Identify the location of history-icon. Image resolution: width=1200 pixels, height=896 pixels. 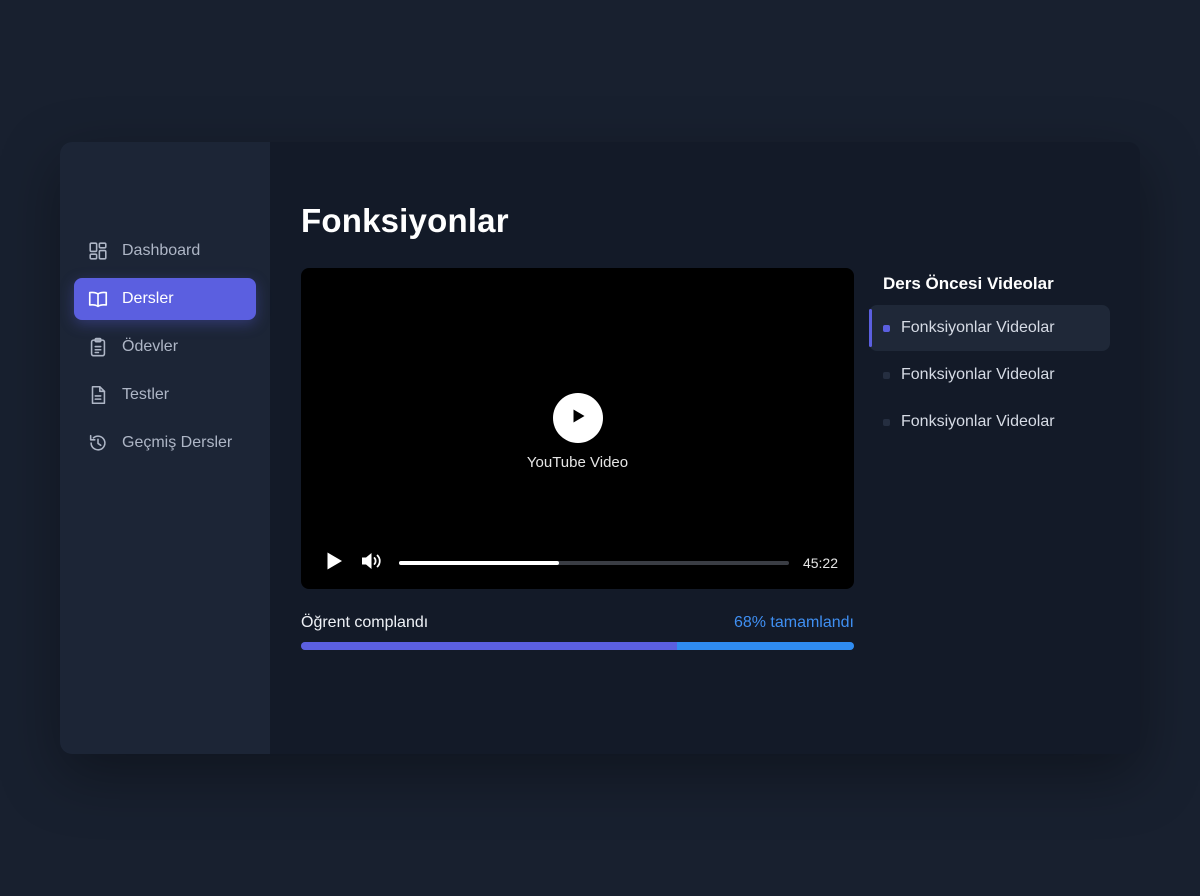
(98, 443).